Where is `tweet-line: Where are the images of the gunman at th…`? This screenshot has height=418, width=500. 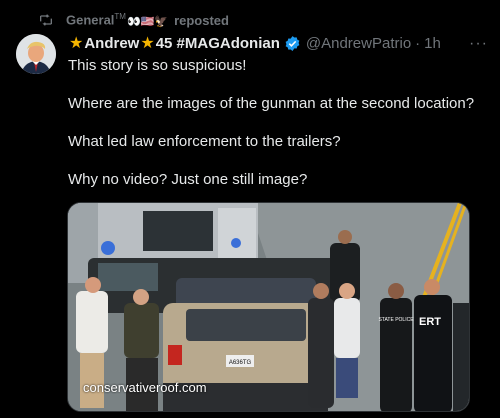 tweet-line: Where are the images of the gunman at th… is located at coordinates (271, 103).